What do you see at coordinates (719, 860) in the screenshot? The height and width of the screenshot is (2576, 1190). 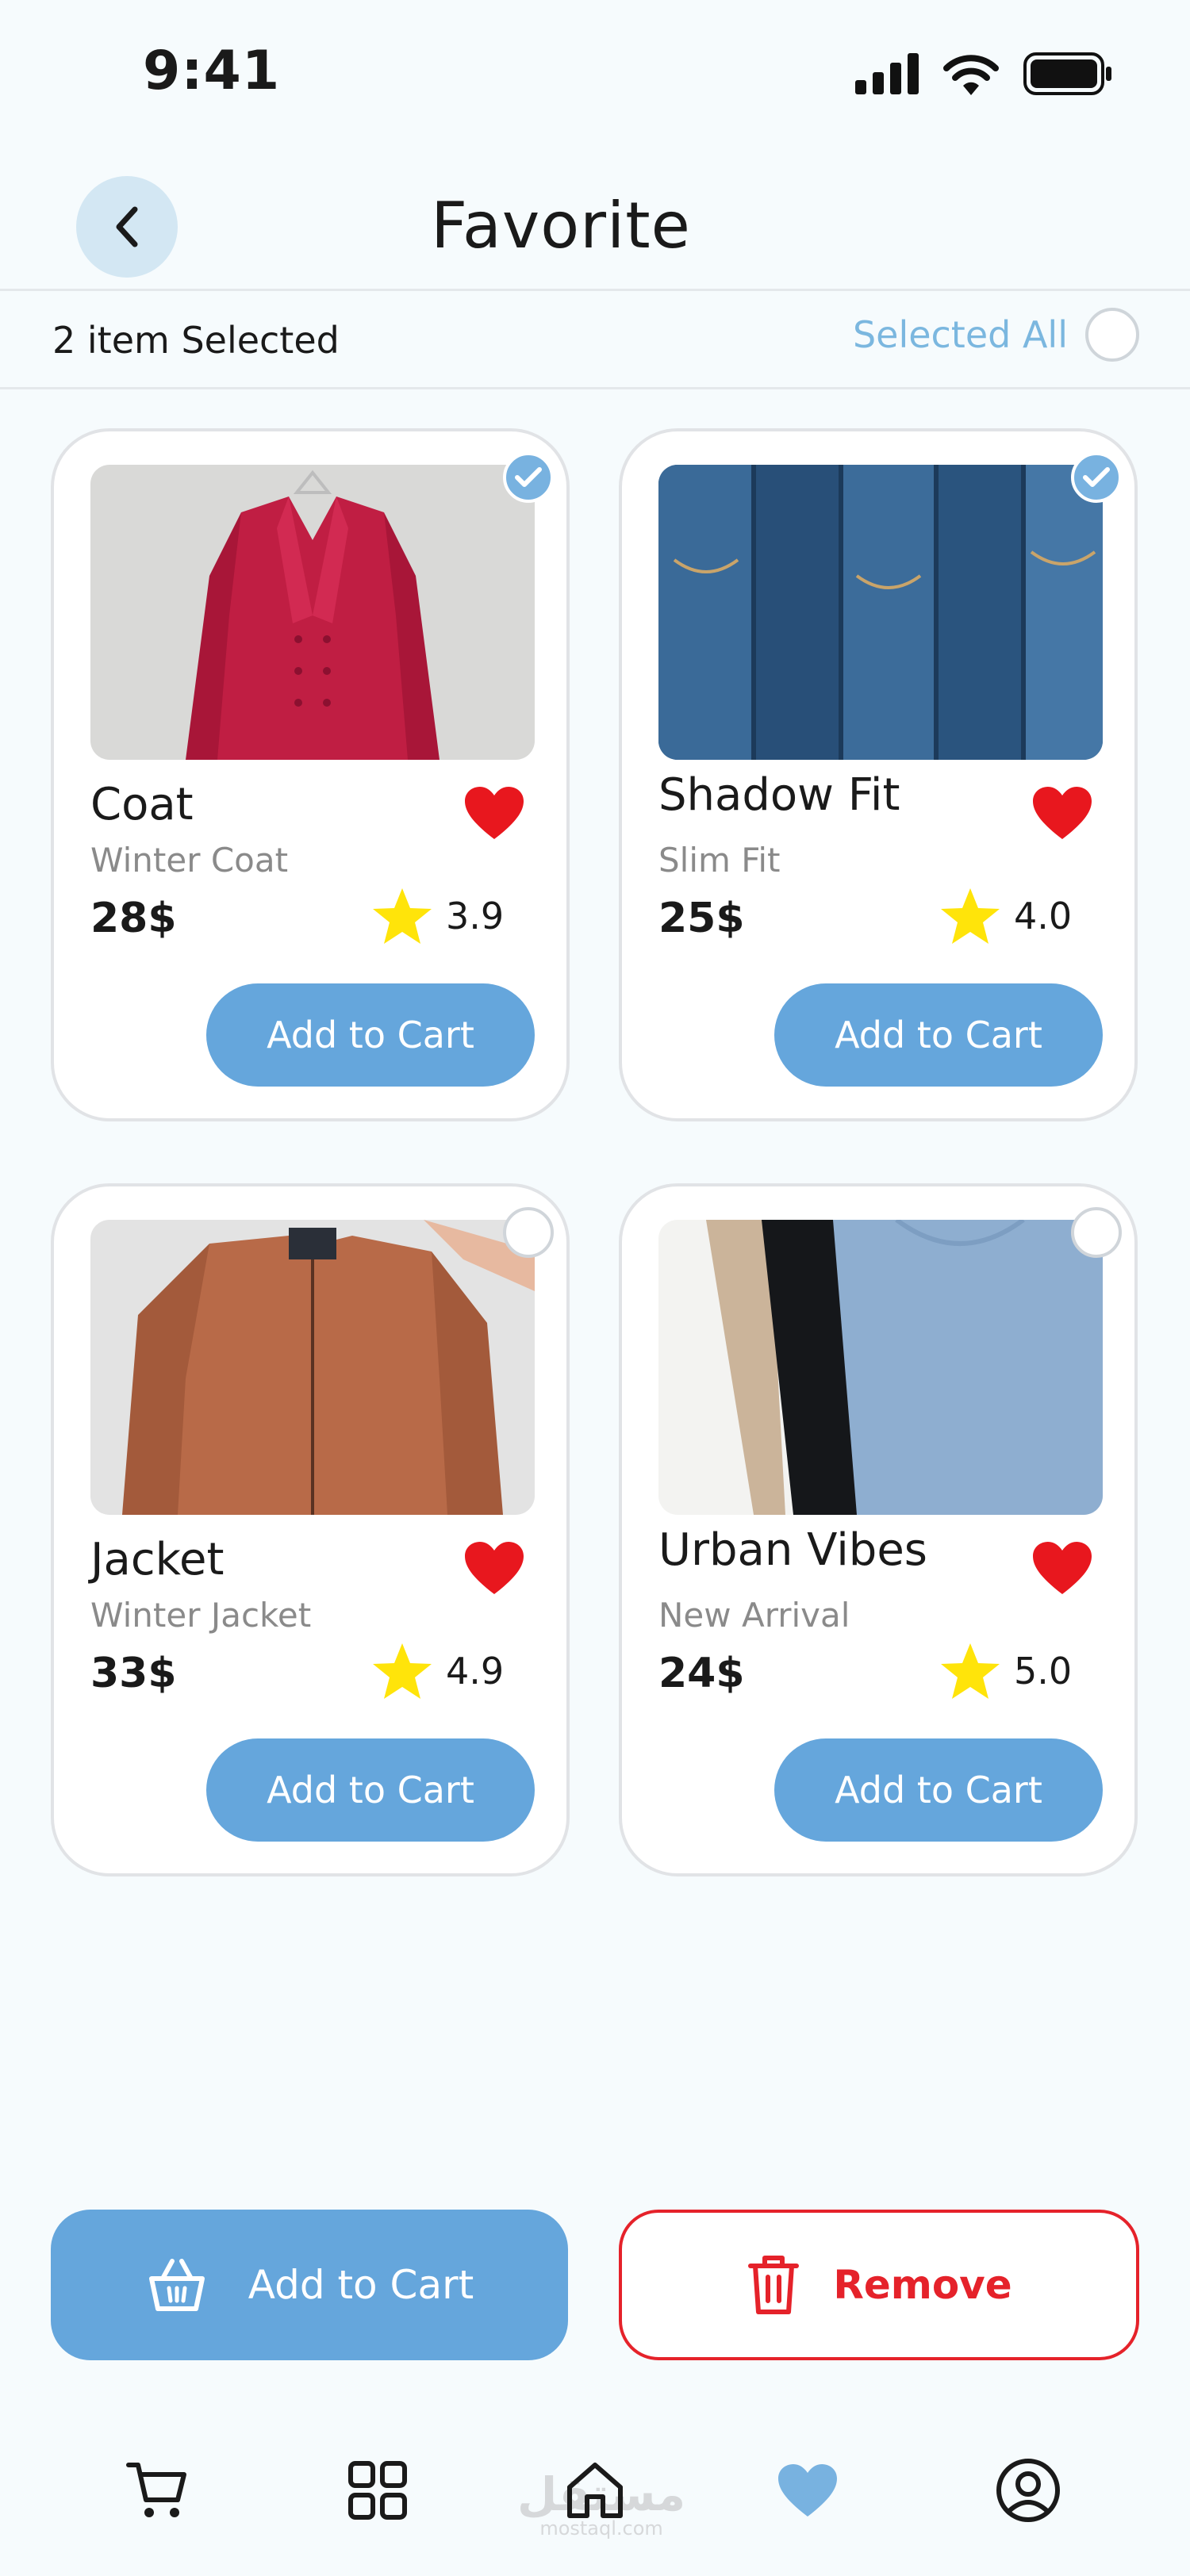 I see `product-subtitle: Slim Fit` at bounding box center [719, 860].